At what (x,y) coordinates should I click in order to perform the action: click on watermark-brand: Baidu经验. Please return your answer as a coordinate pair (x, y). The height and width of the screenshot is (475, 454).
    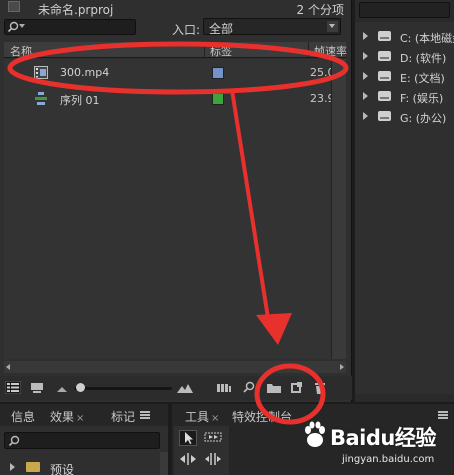
    Looking at the image, I should click on (383, 438).